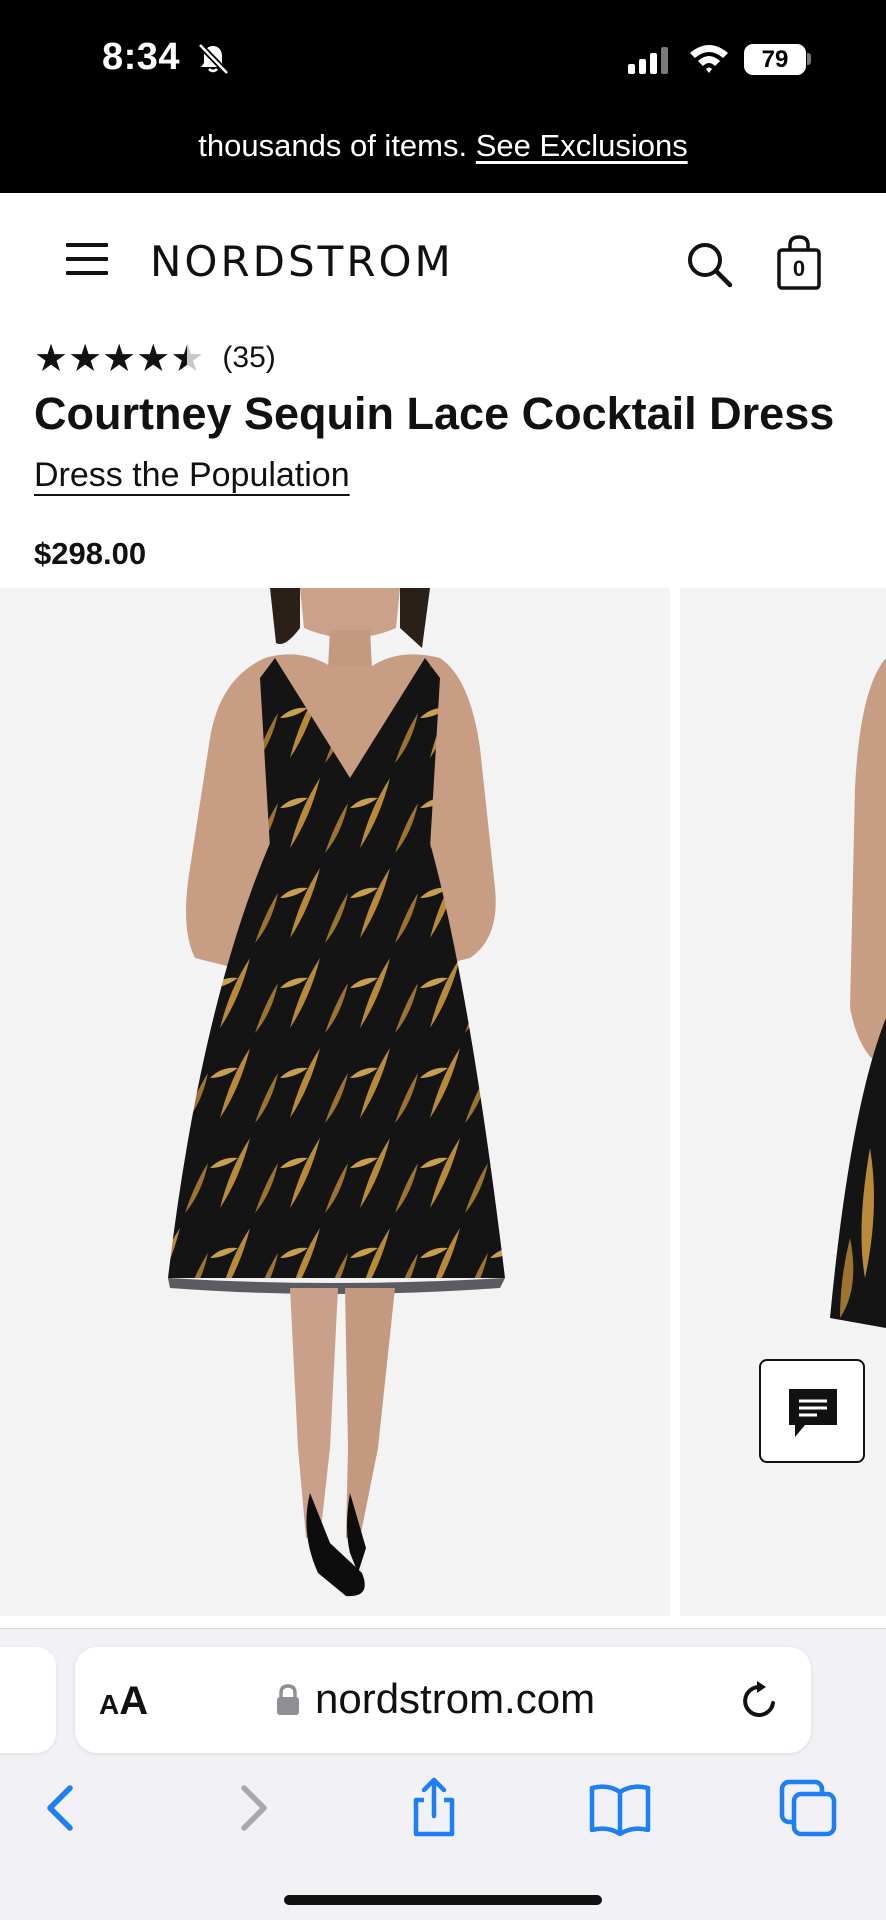 The image size is (886, 1920). Describe the element at coordinates (213, 59) in the screenshot. I see `bell-slash-icon` at that location.